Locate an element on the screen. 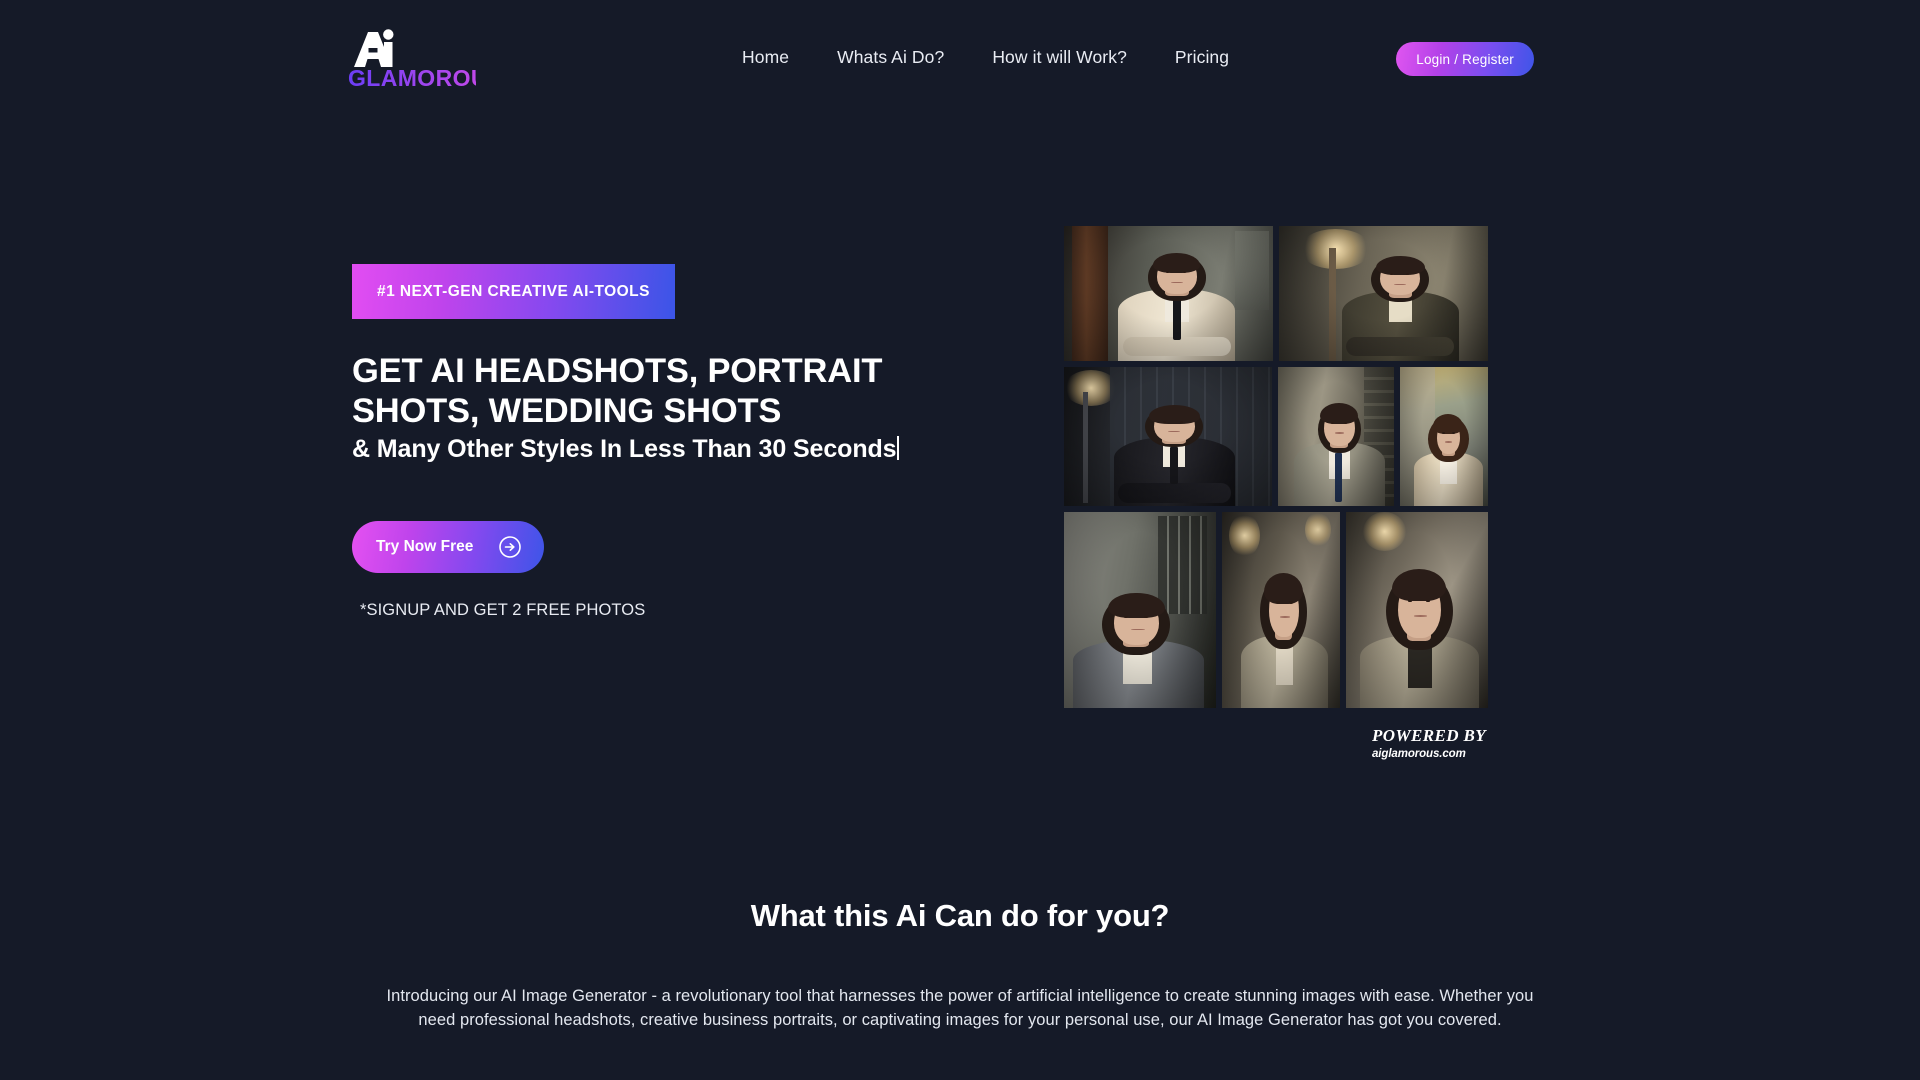 The width and height of the screenshot is (1920, 1080). sample-portrait-collage is located at coordinates (1276, 470).